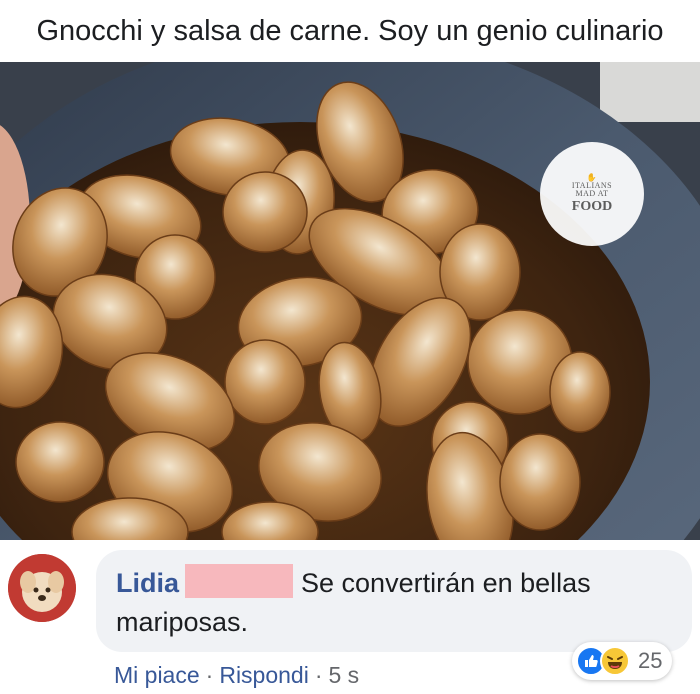  What do you see at coordinates (264, 675) in the screenshot?
I see `reply-link: Rispondi` at bounding box center [264, 675].